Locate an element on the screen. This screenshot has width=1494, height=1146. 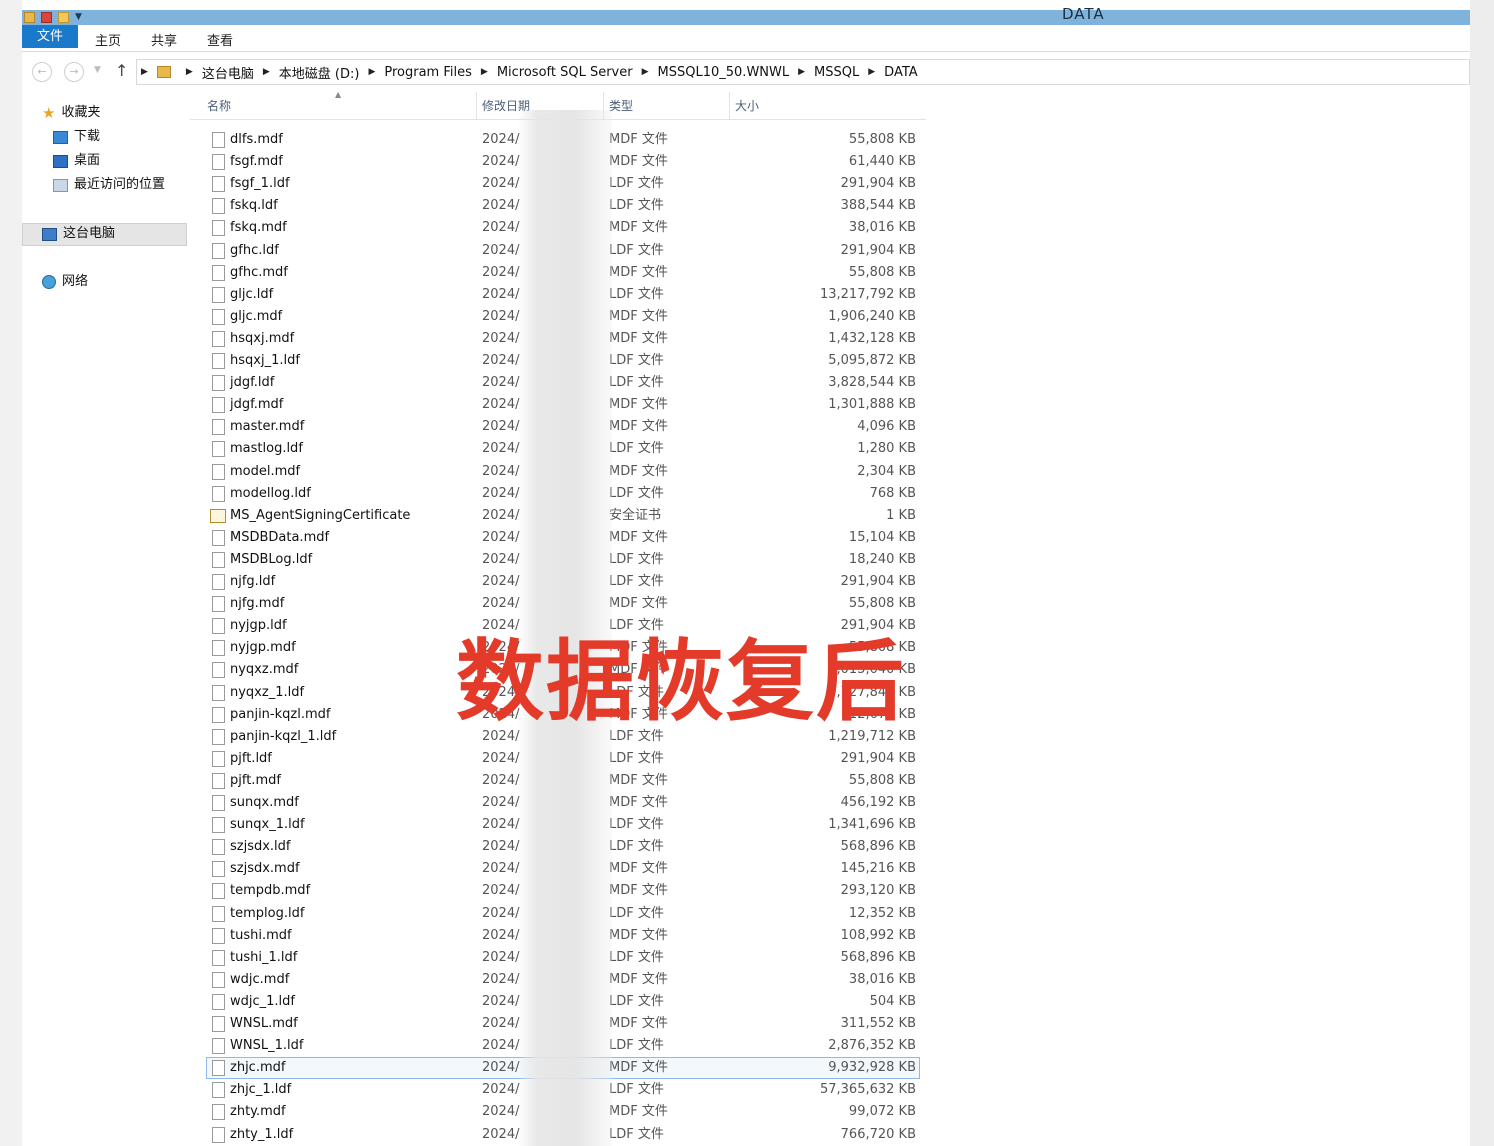
file-name: njfg.mdf is located at coordinates (257, 604).